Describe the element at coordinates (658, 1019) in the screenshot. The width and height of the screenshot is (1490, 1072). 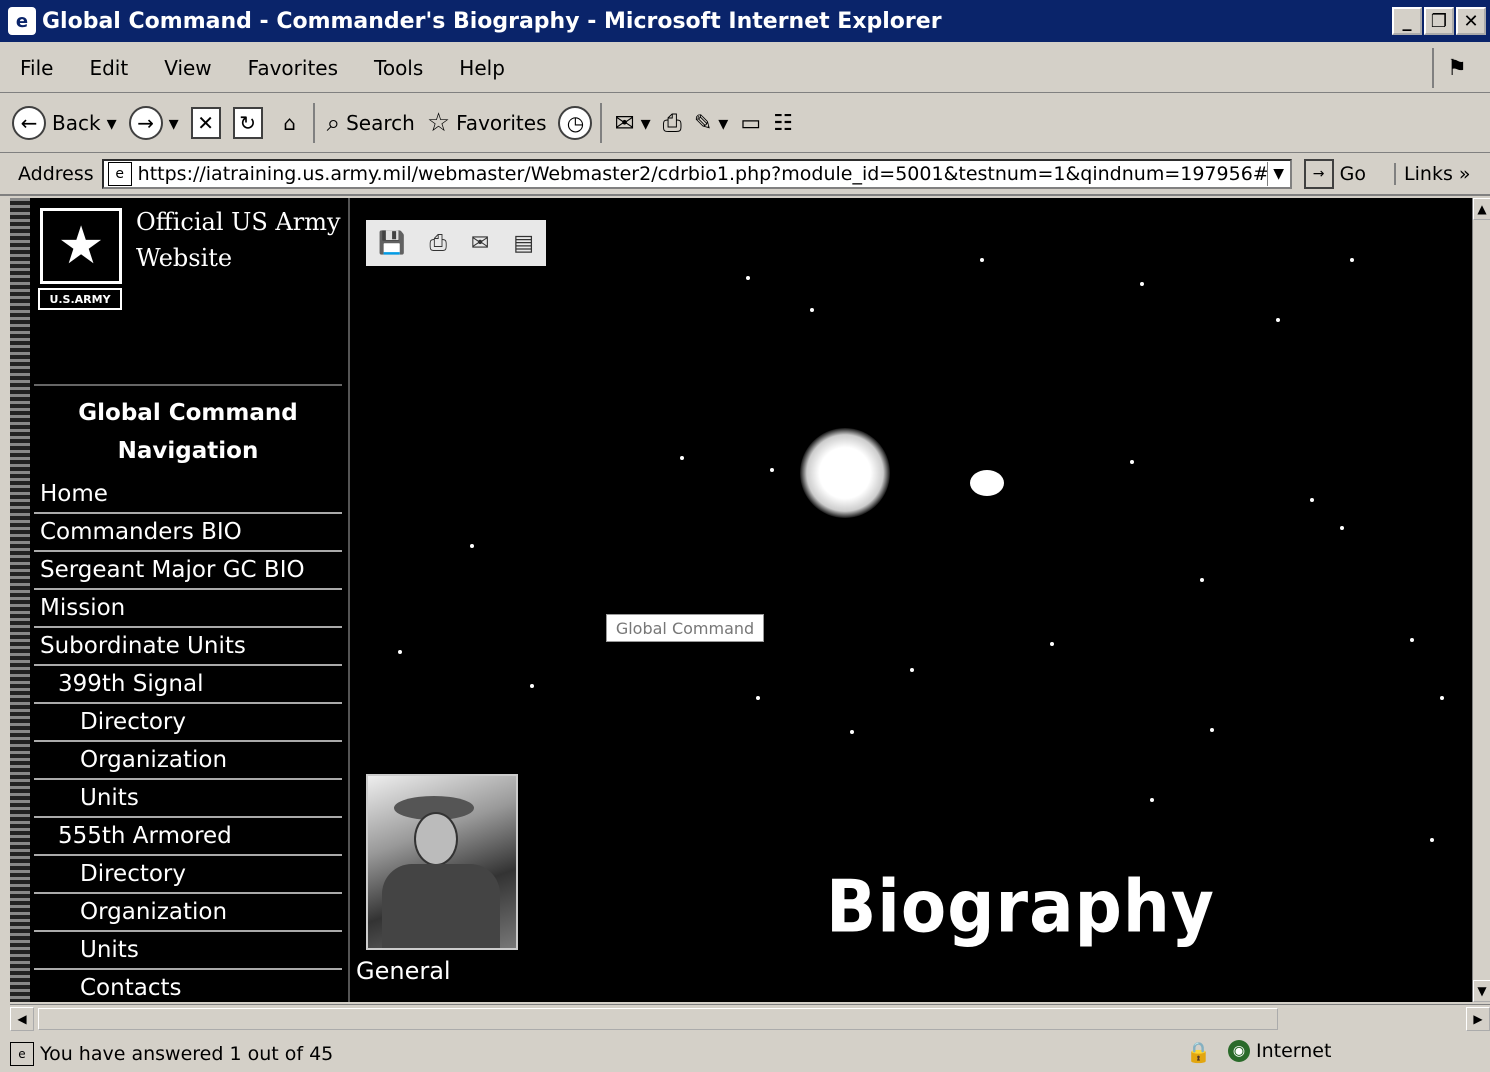
I see `scroll-thumb` at that location.